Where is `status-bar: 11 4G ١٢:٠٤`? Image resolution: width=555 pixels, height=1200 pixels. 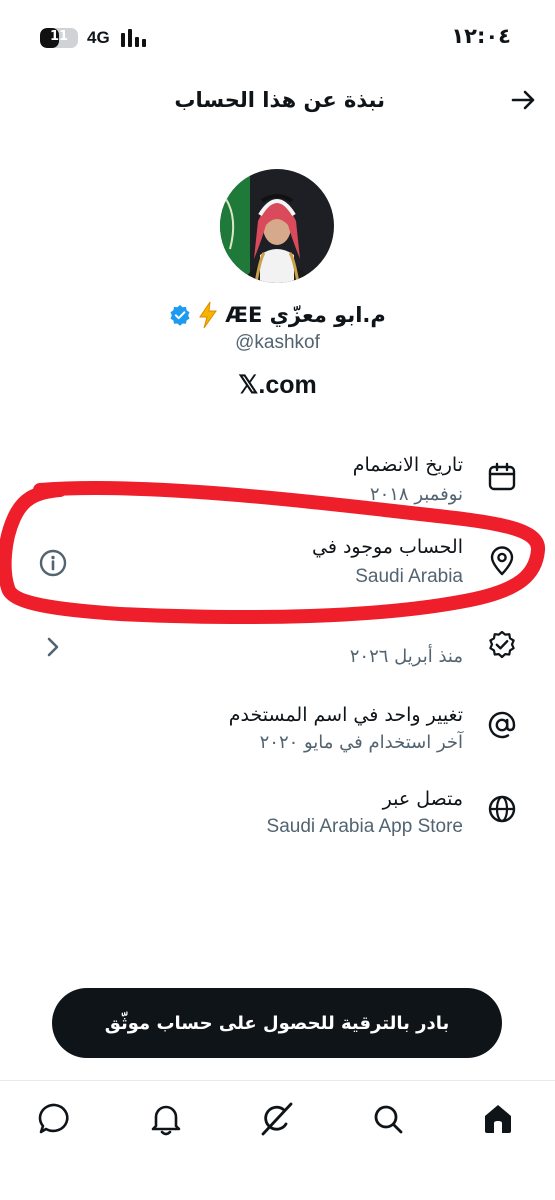 status-bar: 11 4G ١٢:٠٤ is located at coordinates (277, 36).